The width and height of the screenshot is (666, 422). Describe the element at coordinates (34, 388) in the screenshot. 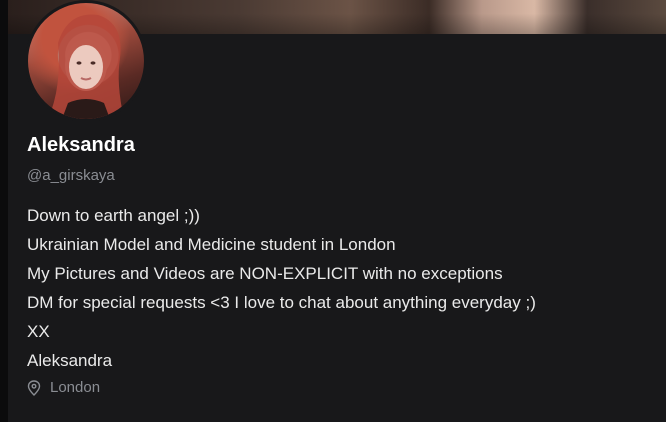

I see `map-pin-icon` at that location.